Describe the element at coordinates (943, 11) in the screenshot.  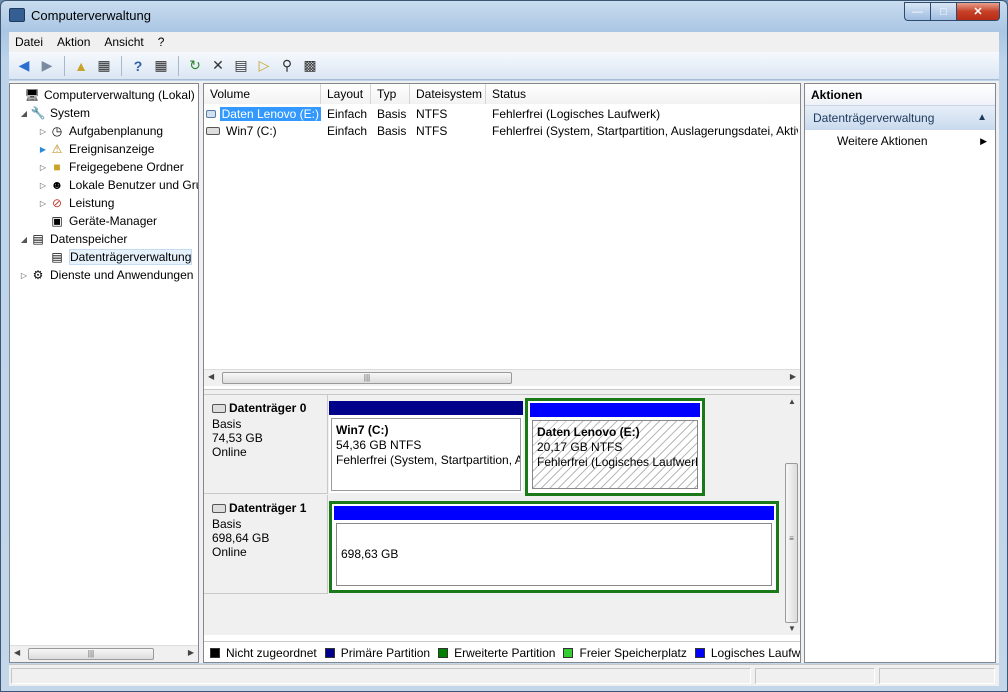
I see `maximize-button: □` at that location.